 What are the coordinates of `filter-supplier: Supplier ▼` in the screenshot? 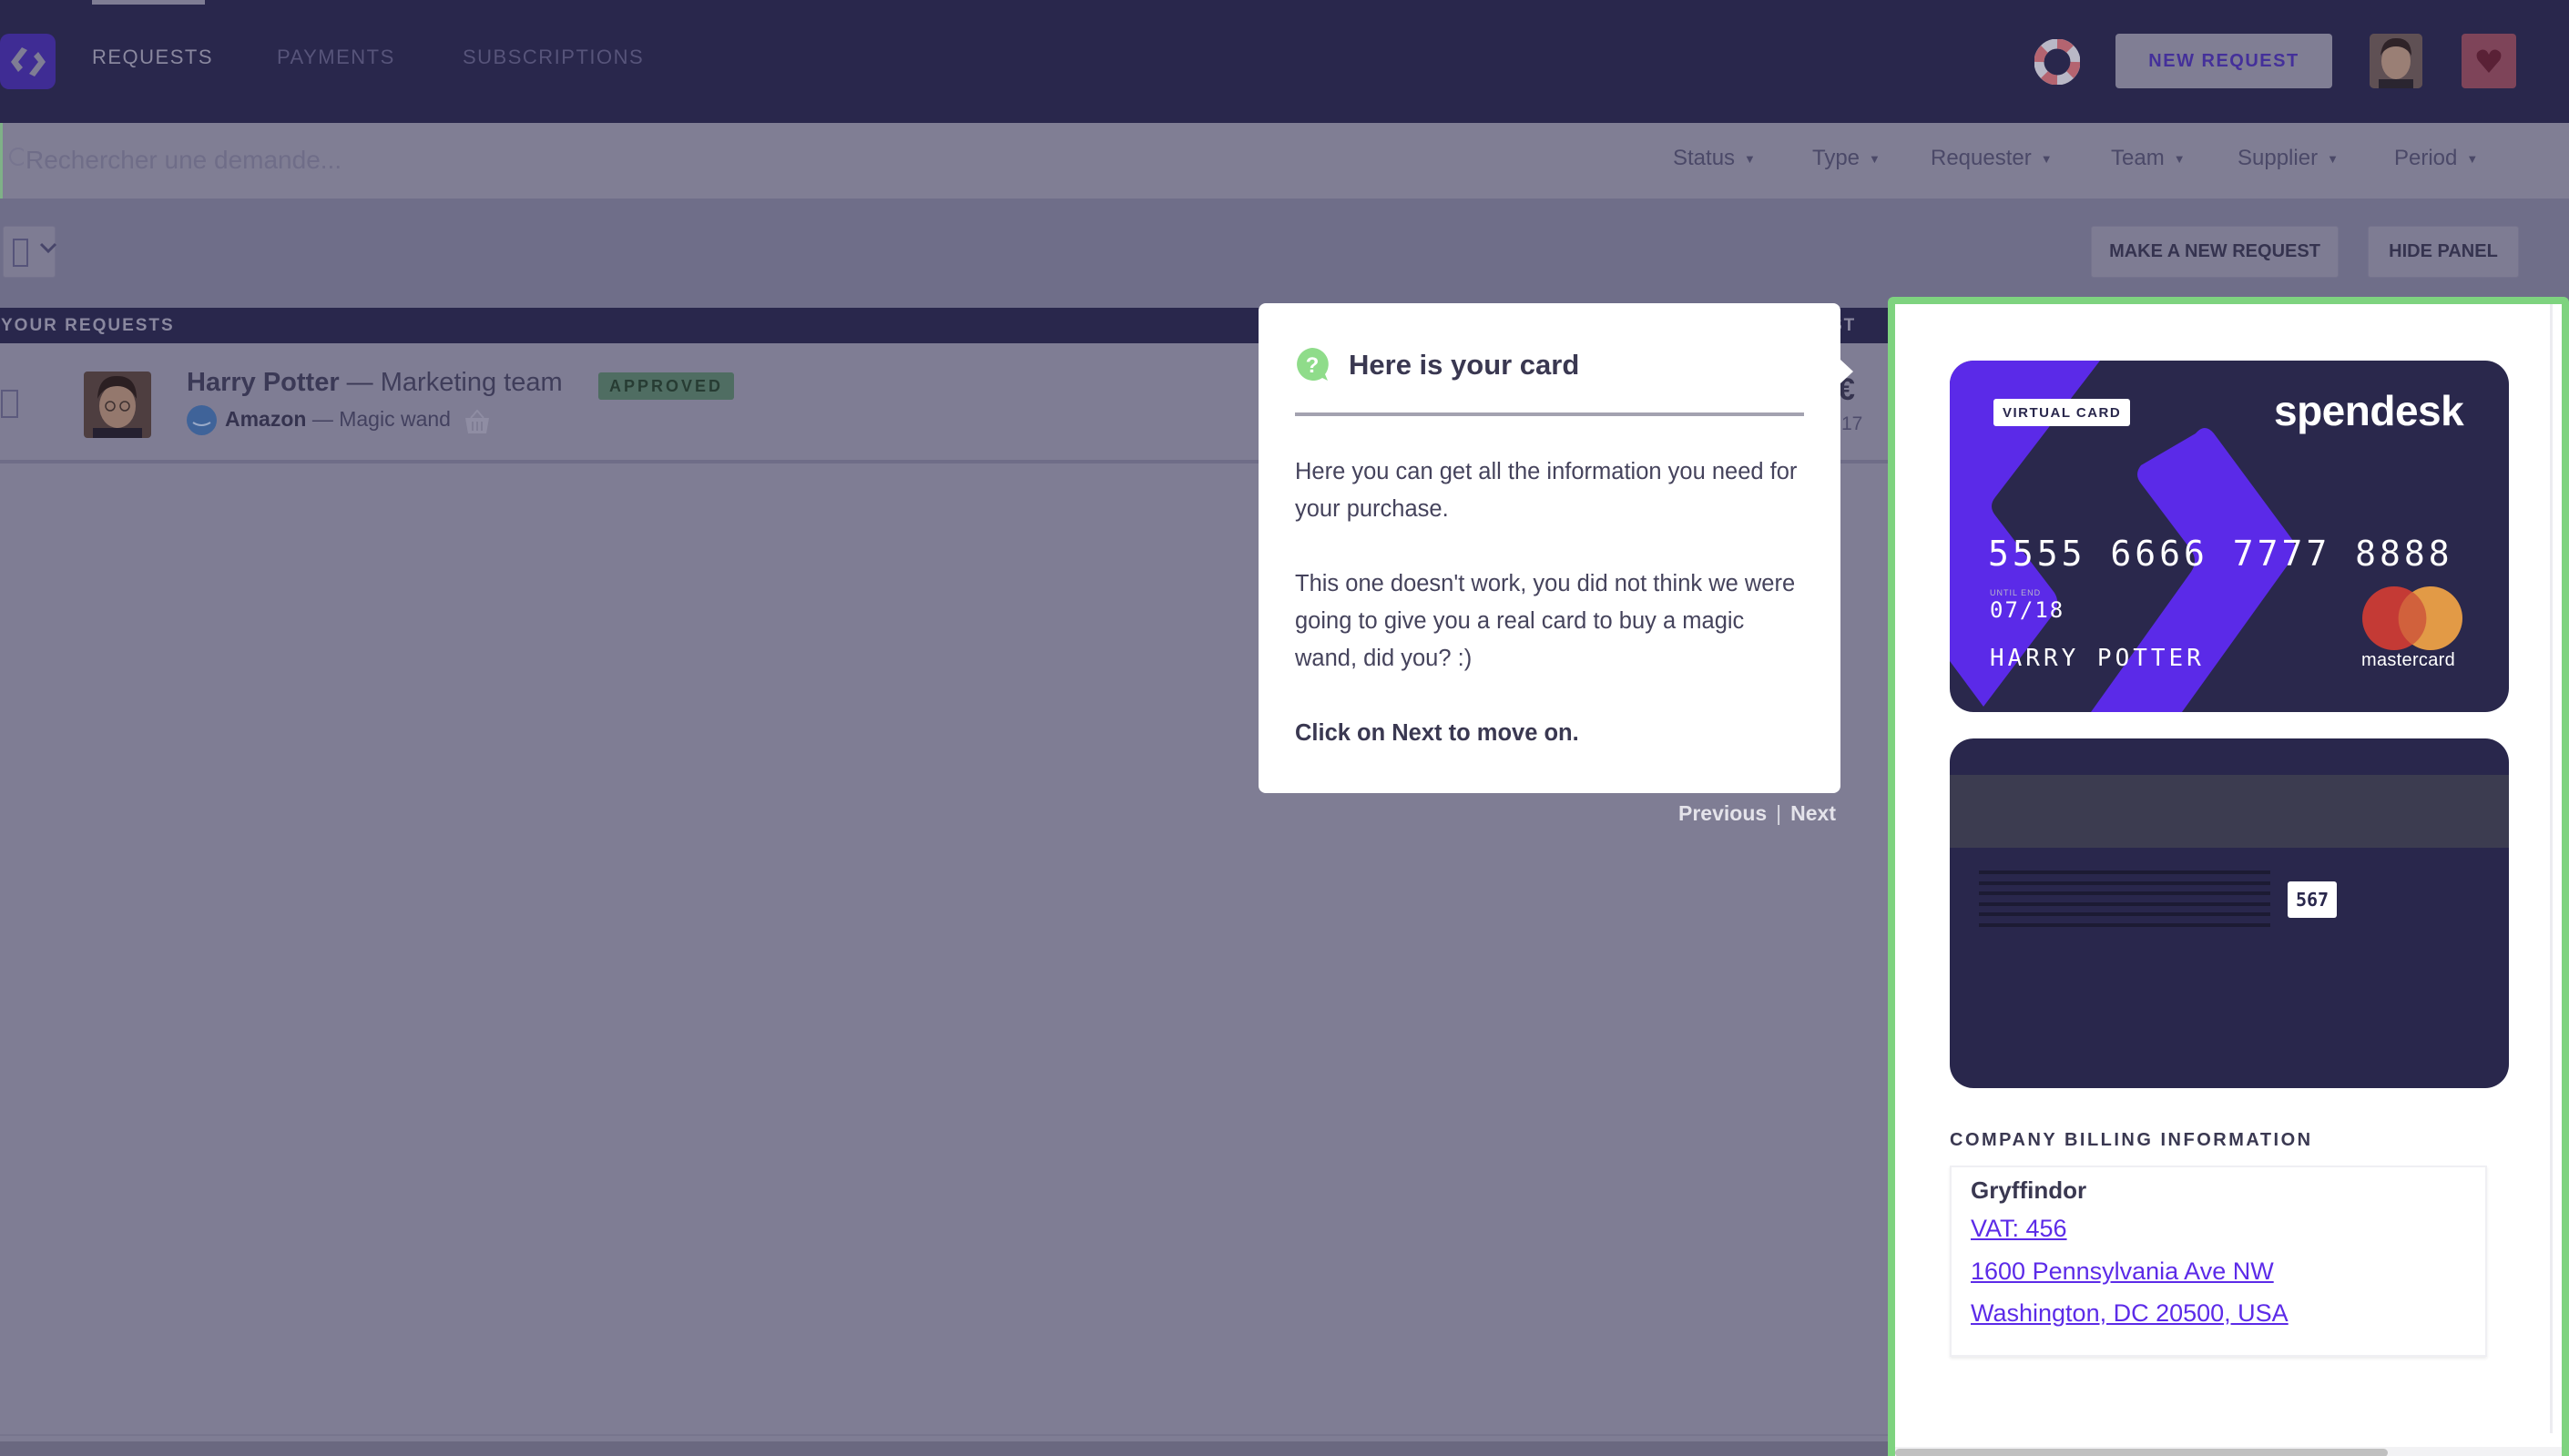 It's located at (2288, 158).